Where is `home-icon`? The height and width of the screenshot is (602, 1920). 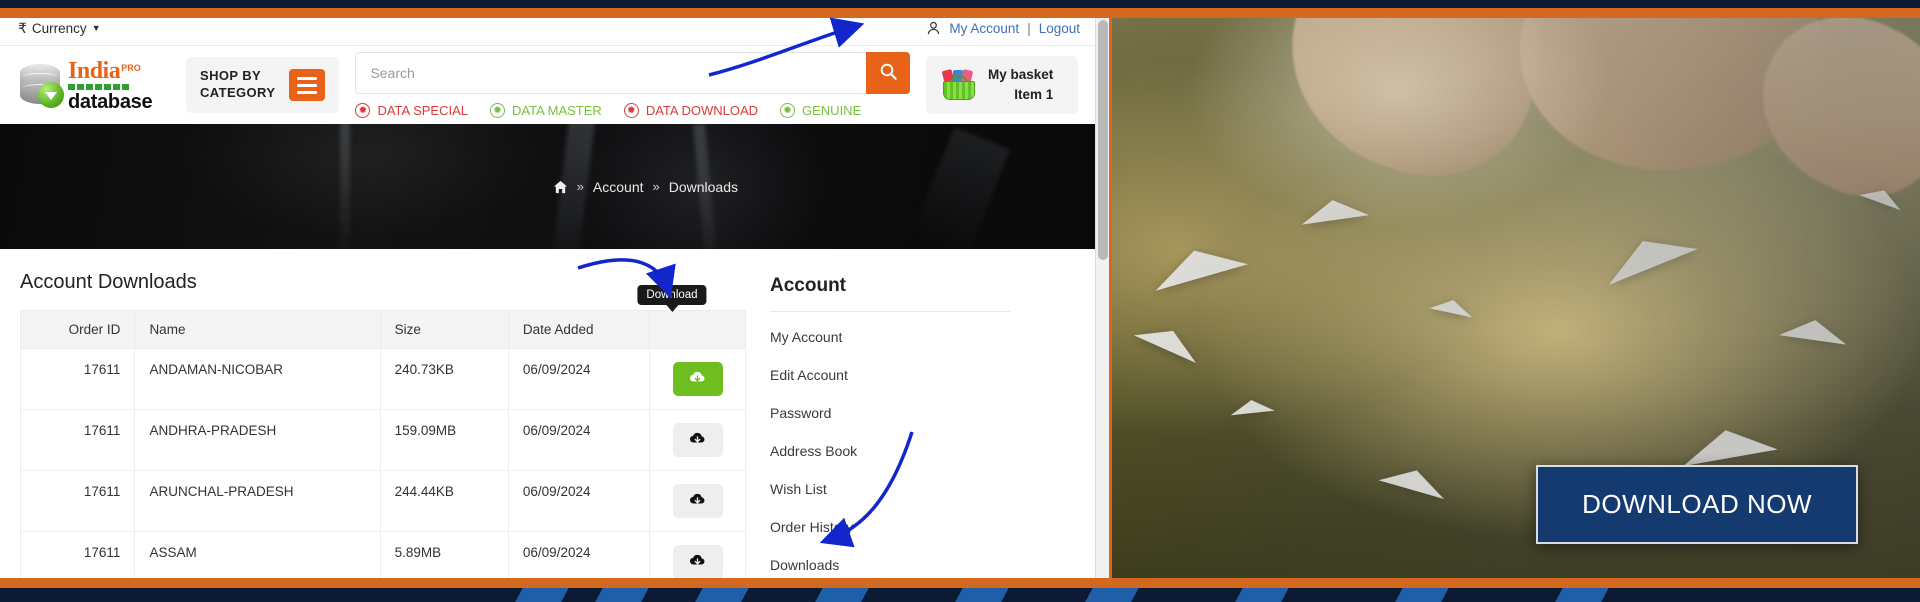
home-icon is located at coordinates (560, 187).